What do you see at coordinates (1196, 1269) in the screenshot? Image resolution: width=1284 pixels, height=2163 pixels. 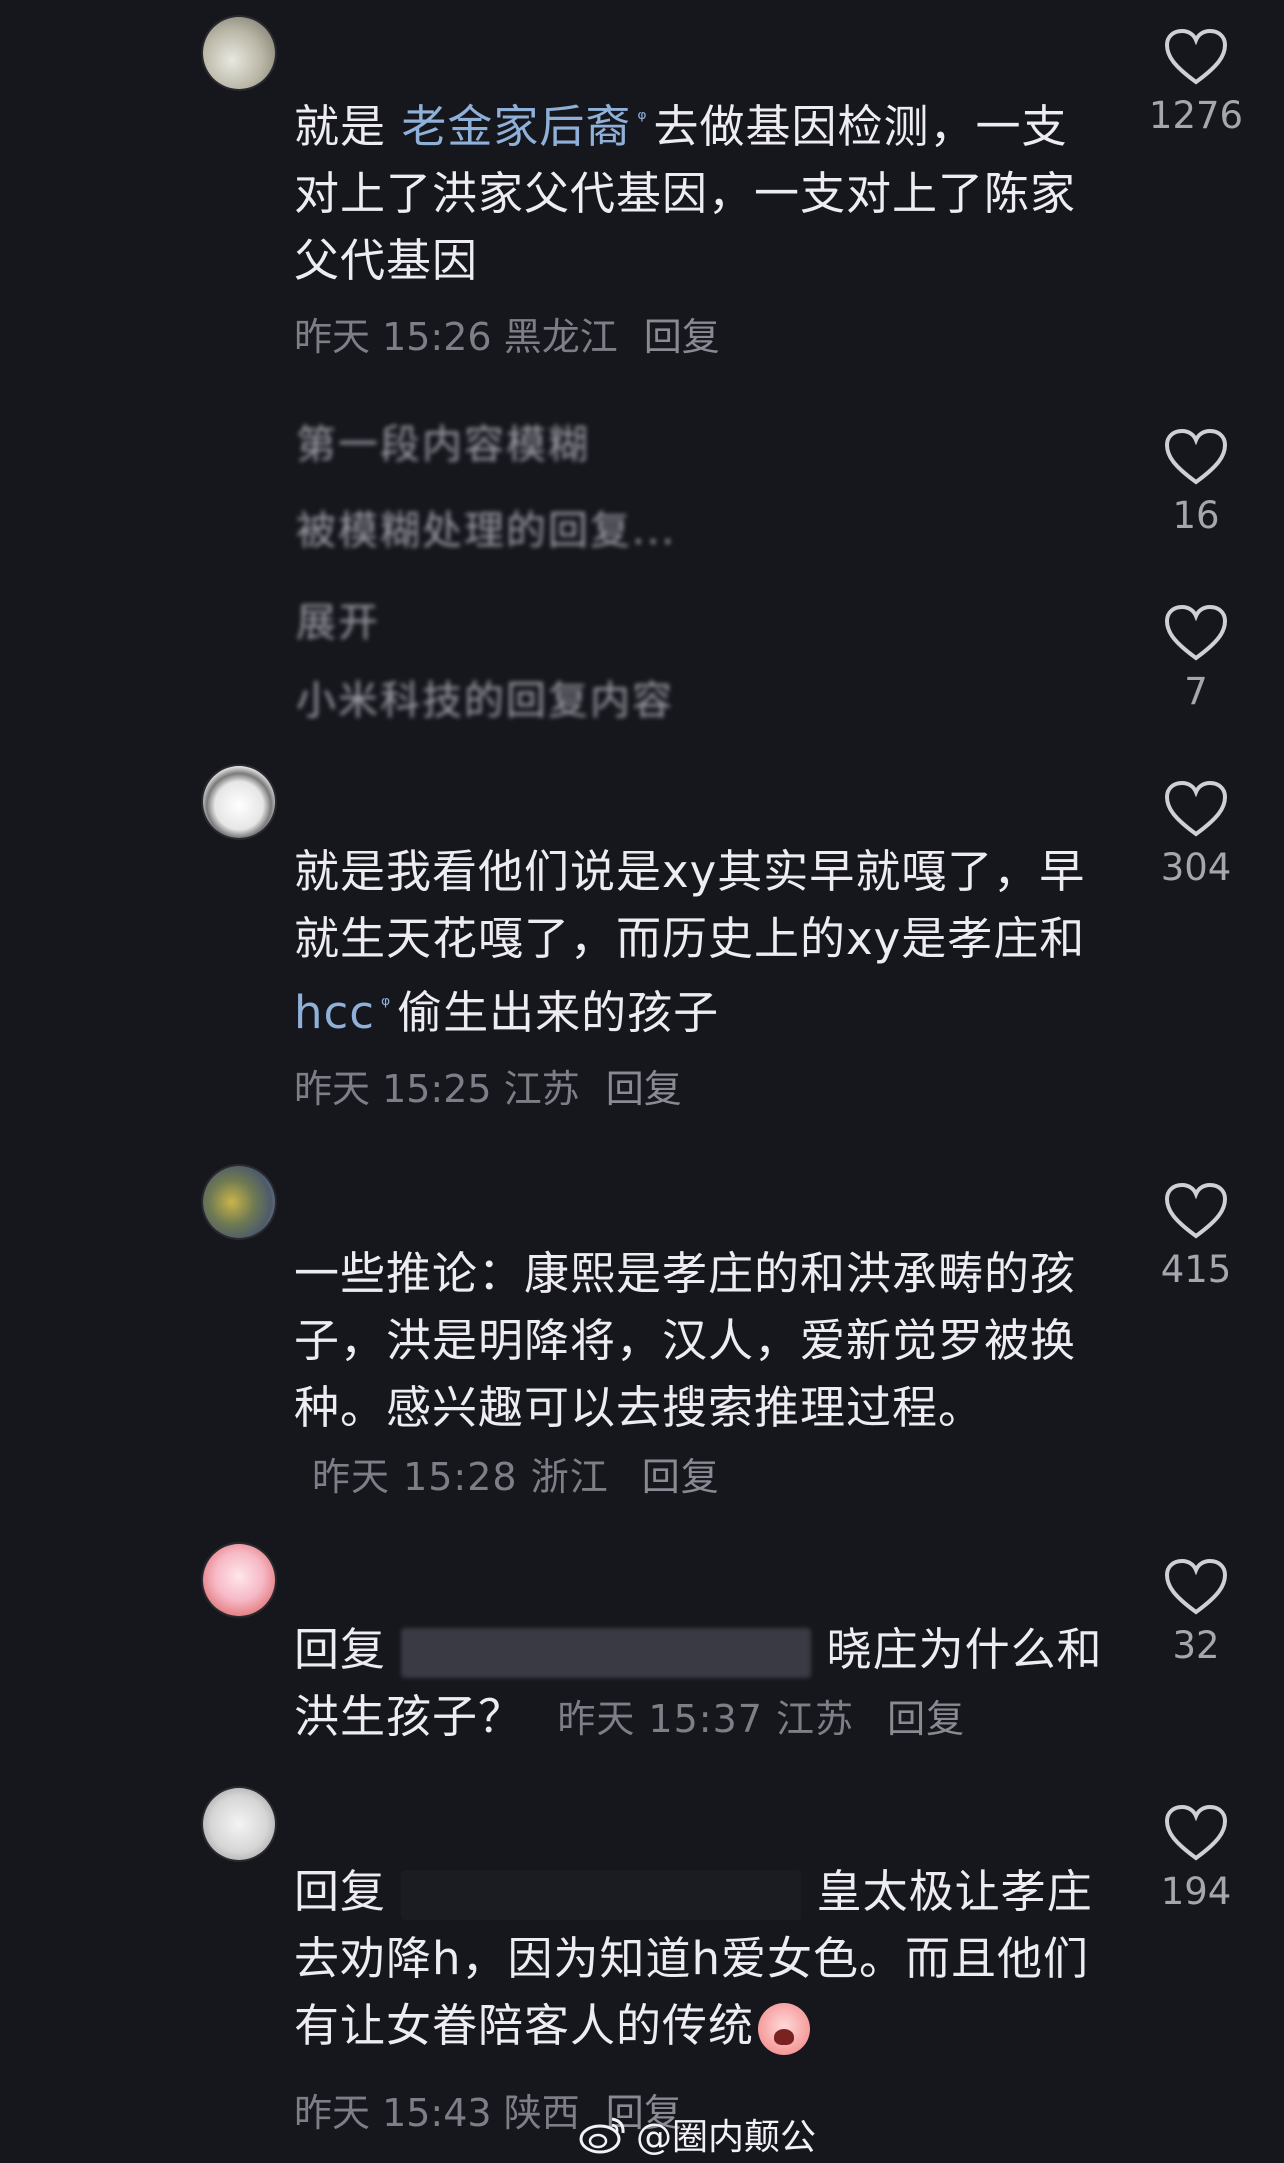 I see `like-count: 415` at bounding box center [1196, 1269].